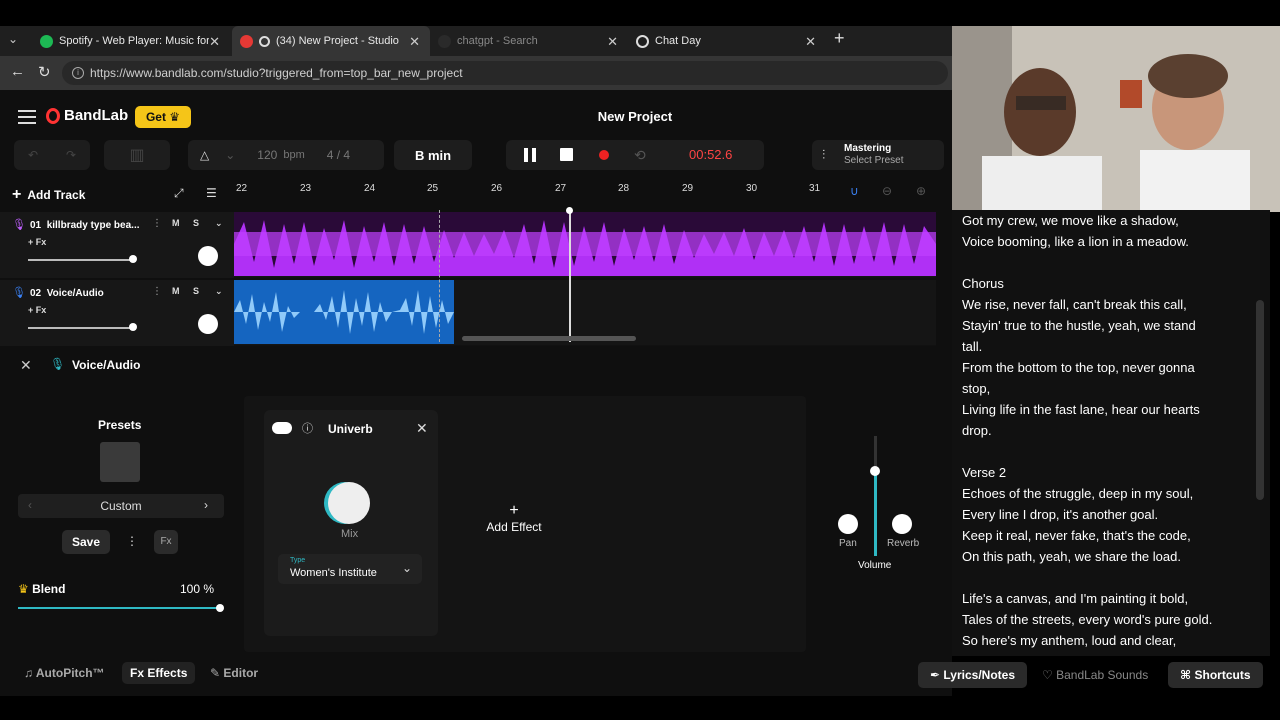 The height and width of the screenshot is (720, 1280). Describe the element at coordinates (87, 195) in the screenshot. I see `add-track-button: + Add Track` at that location.